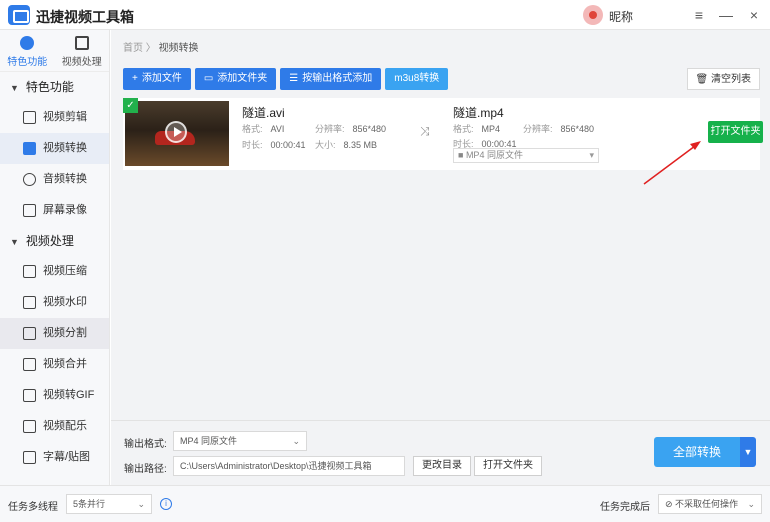 Image resolution: width=770 pixels, height=522 pixels. I want to click on user-name: 昵称, so click(621, 16).